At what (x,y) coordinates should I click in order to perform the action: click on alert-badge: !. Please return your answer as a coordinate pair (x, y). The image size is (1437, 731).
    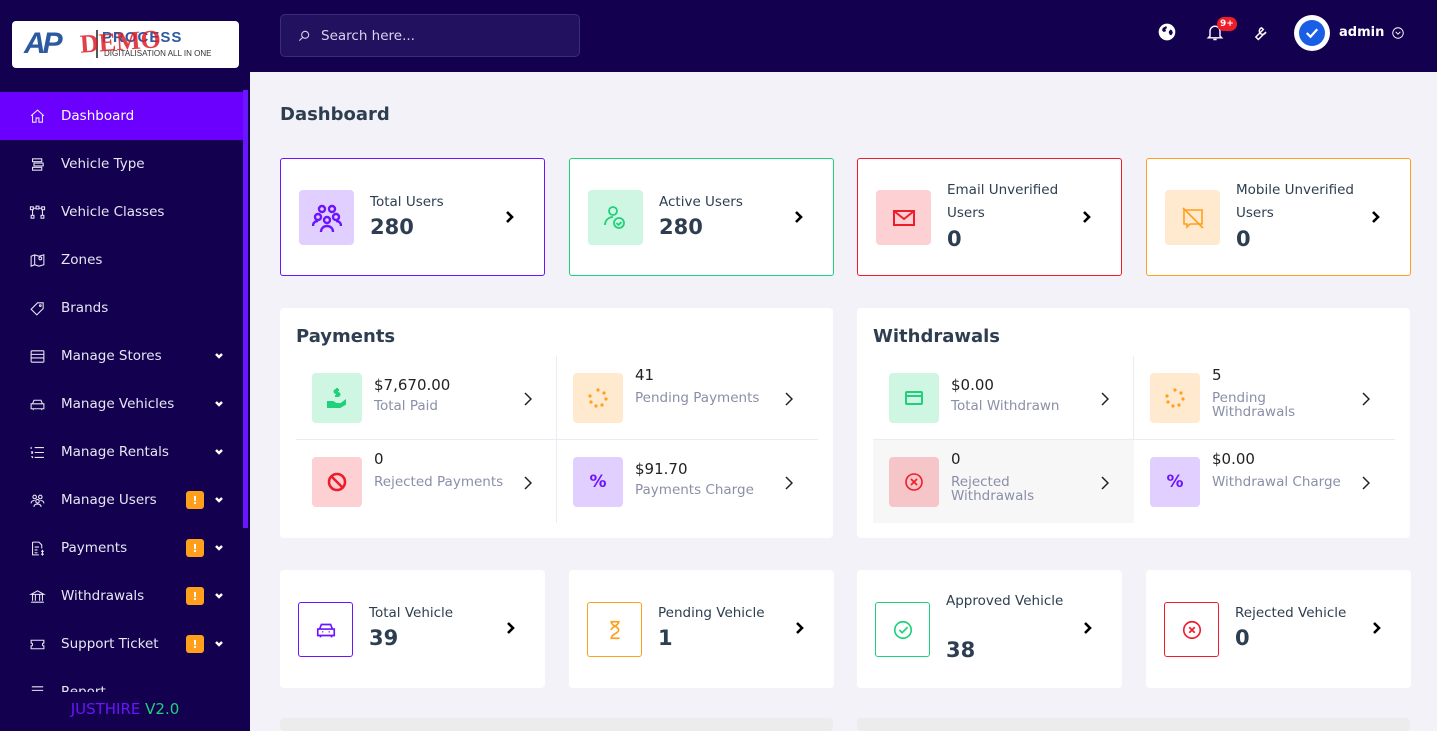
    Looking at the image, I should click on (195, 500).